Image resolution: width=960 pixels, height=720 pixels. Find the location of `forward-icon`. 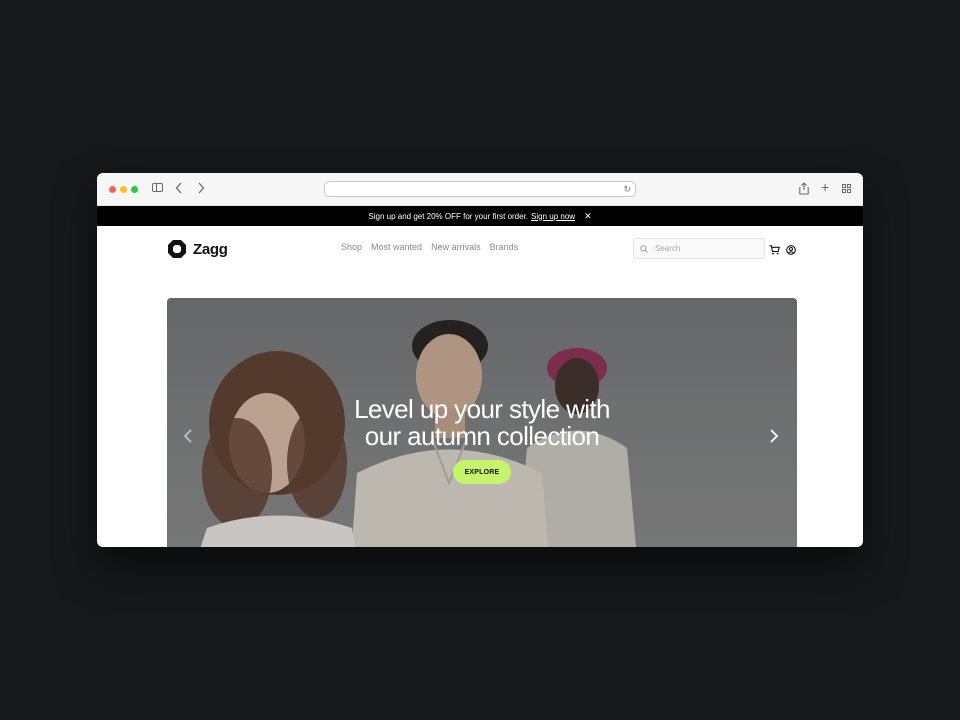

forward-icon is located at coordinates (201, 189).